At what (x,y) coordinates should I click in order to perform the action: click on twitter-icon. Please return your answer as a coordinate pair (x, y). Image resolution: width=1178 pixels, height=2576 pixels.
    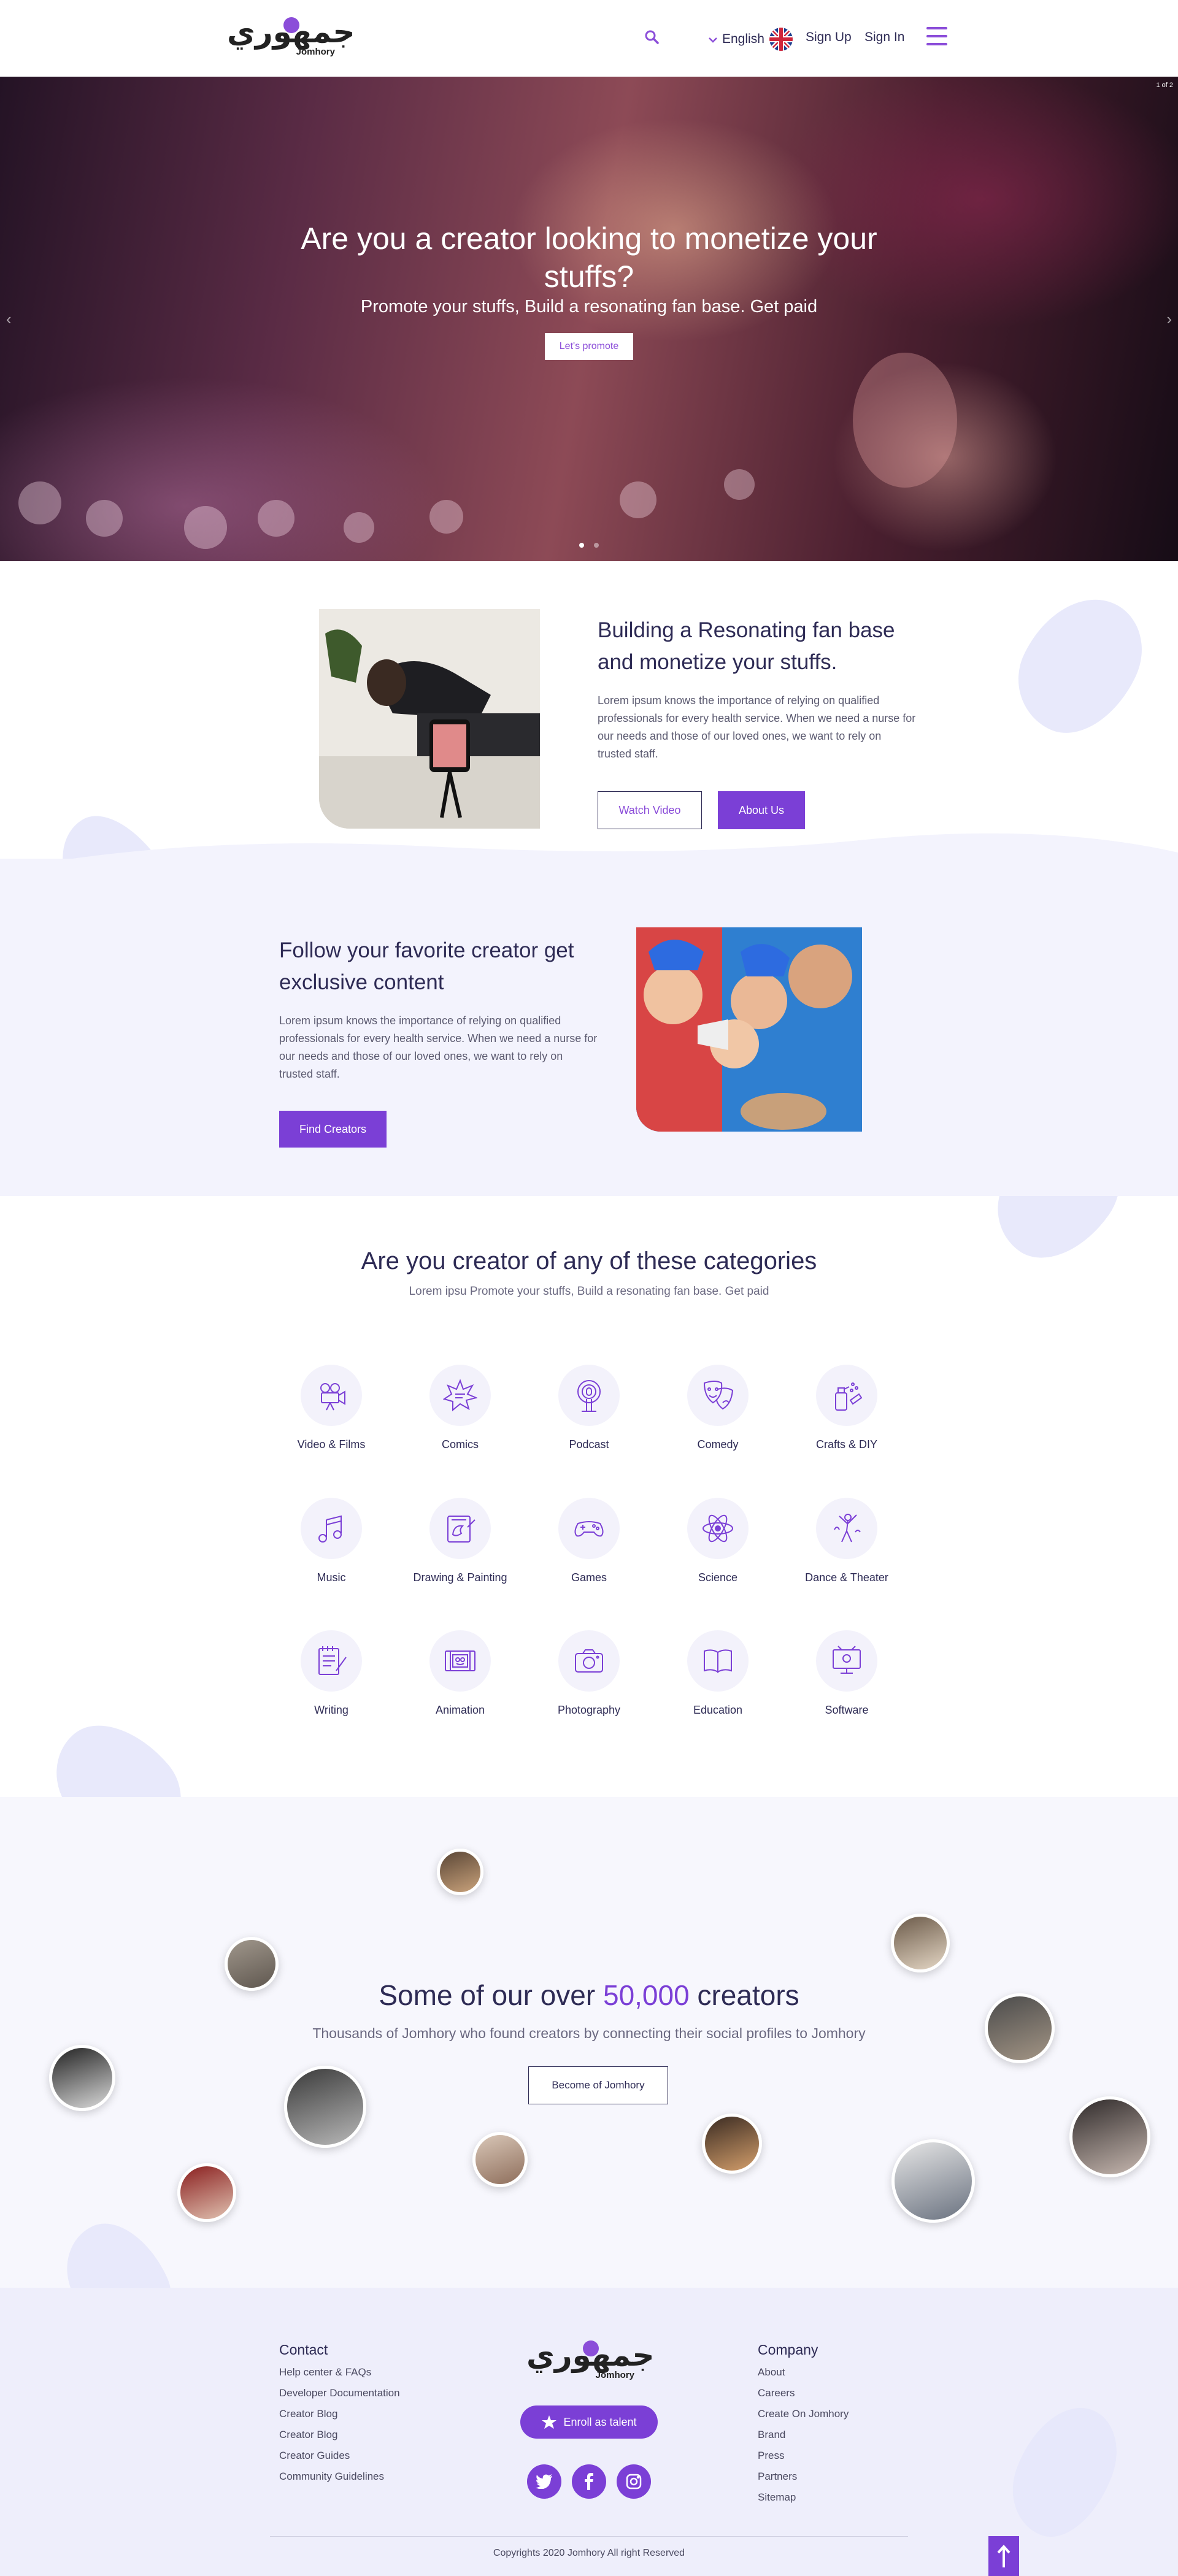
    Looking at the image, I should click on (544, 2481).